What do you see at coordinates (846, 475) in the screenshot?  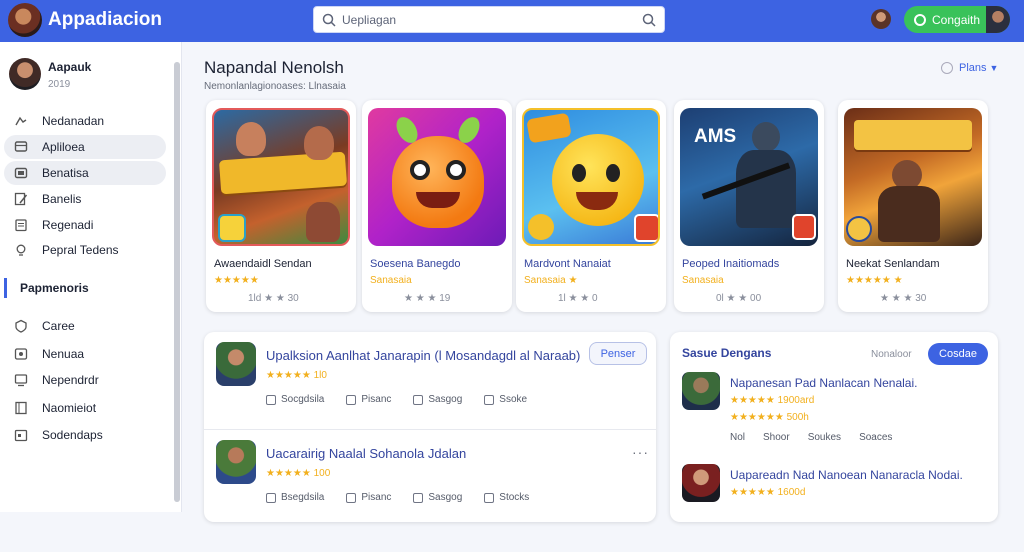 I see `list-item-title: Uapareadn Nad Nanoean Nanaracla Nodai.` at bounding box center [846, 475].